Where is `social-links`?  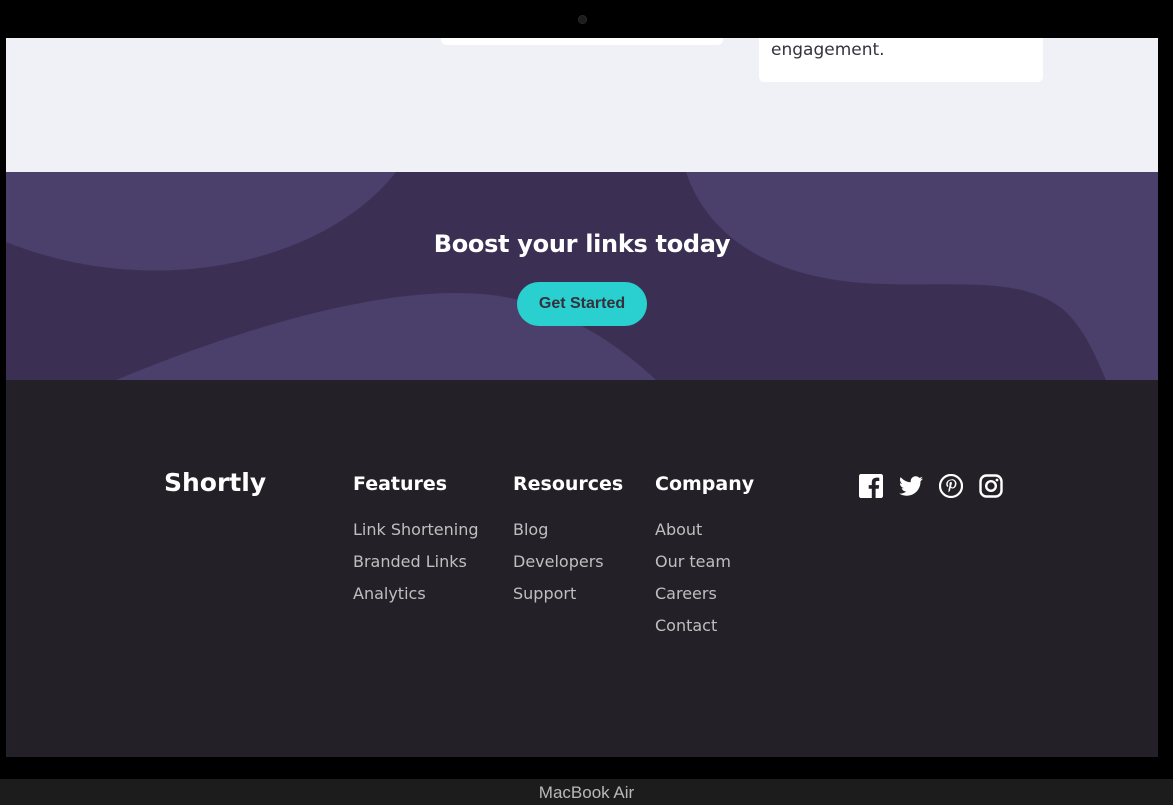
social-links is located at coordinates (931, 486).